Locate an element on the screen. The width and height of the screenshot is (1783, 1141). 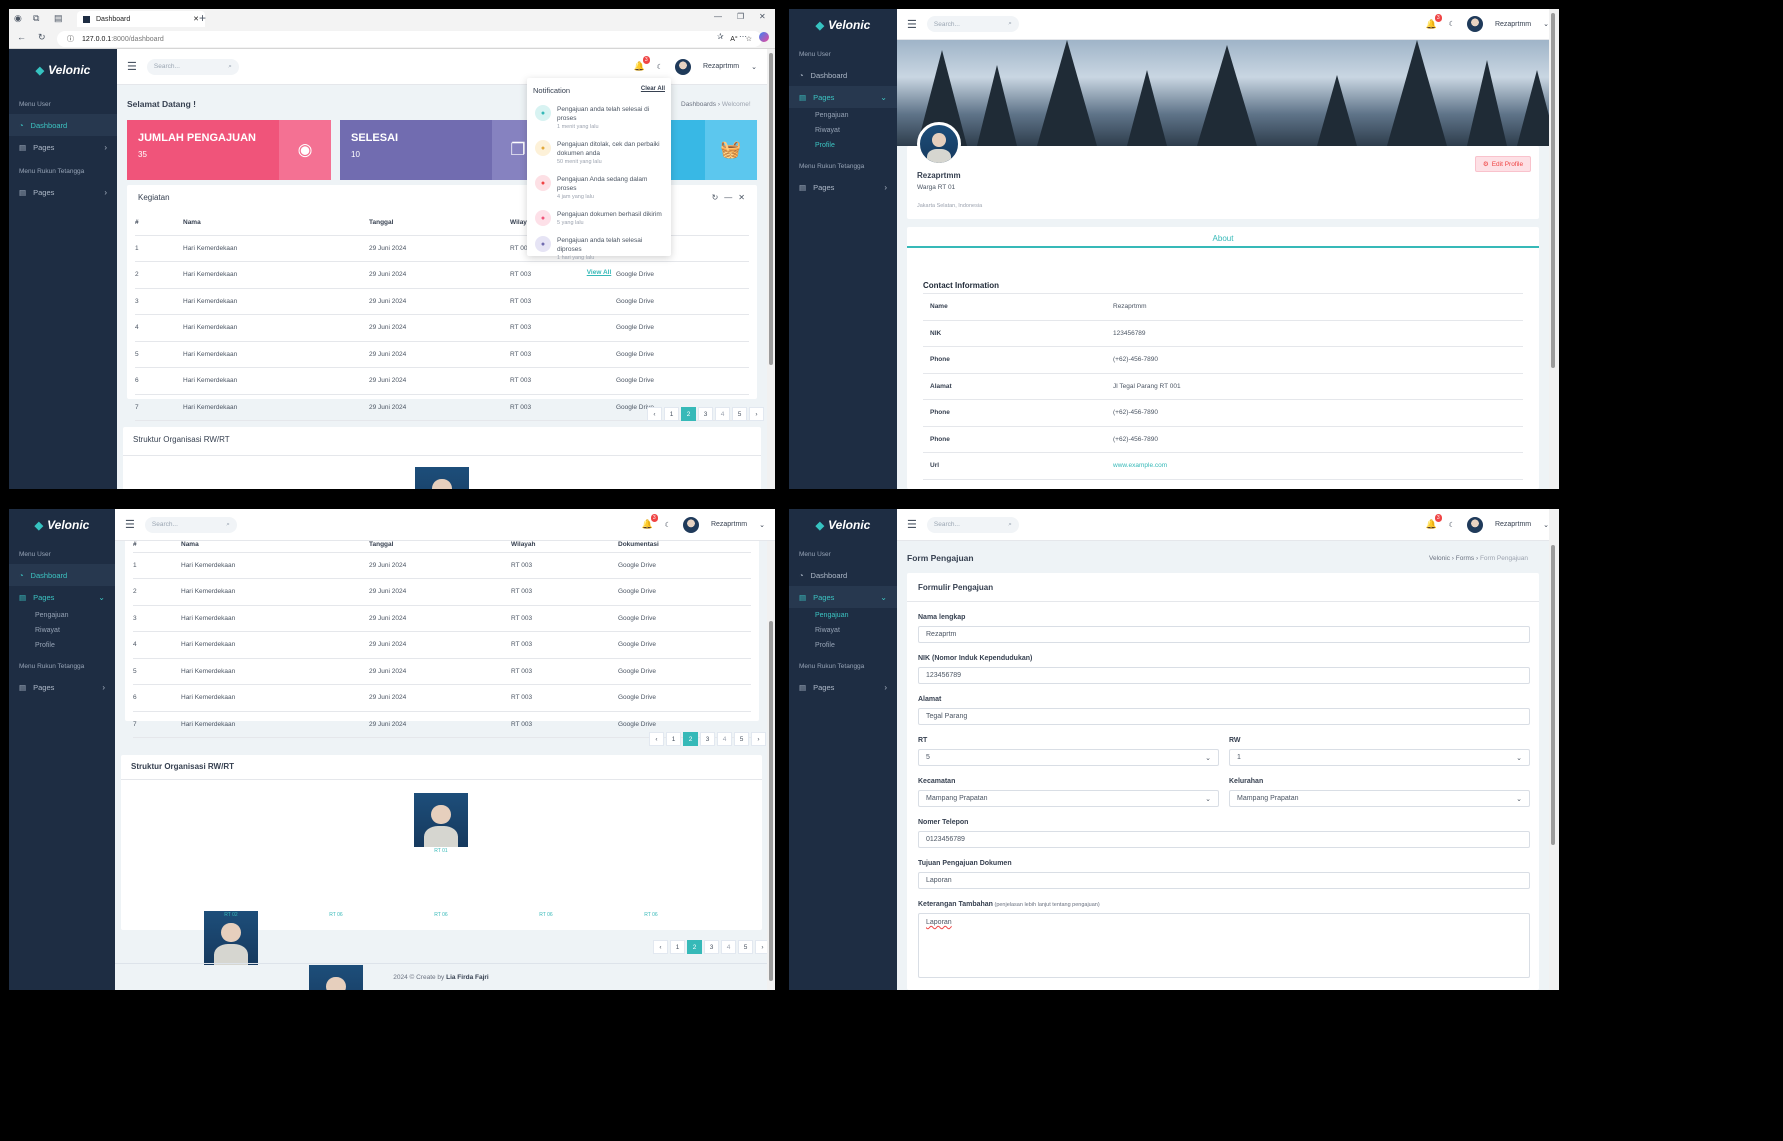
workspaces-icon: ⧉ is located at coordinates (36, 18).